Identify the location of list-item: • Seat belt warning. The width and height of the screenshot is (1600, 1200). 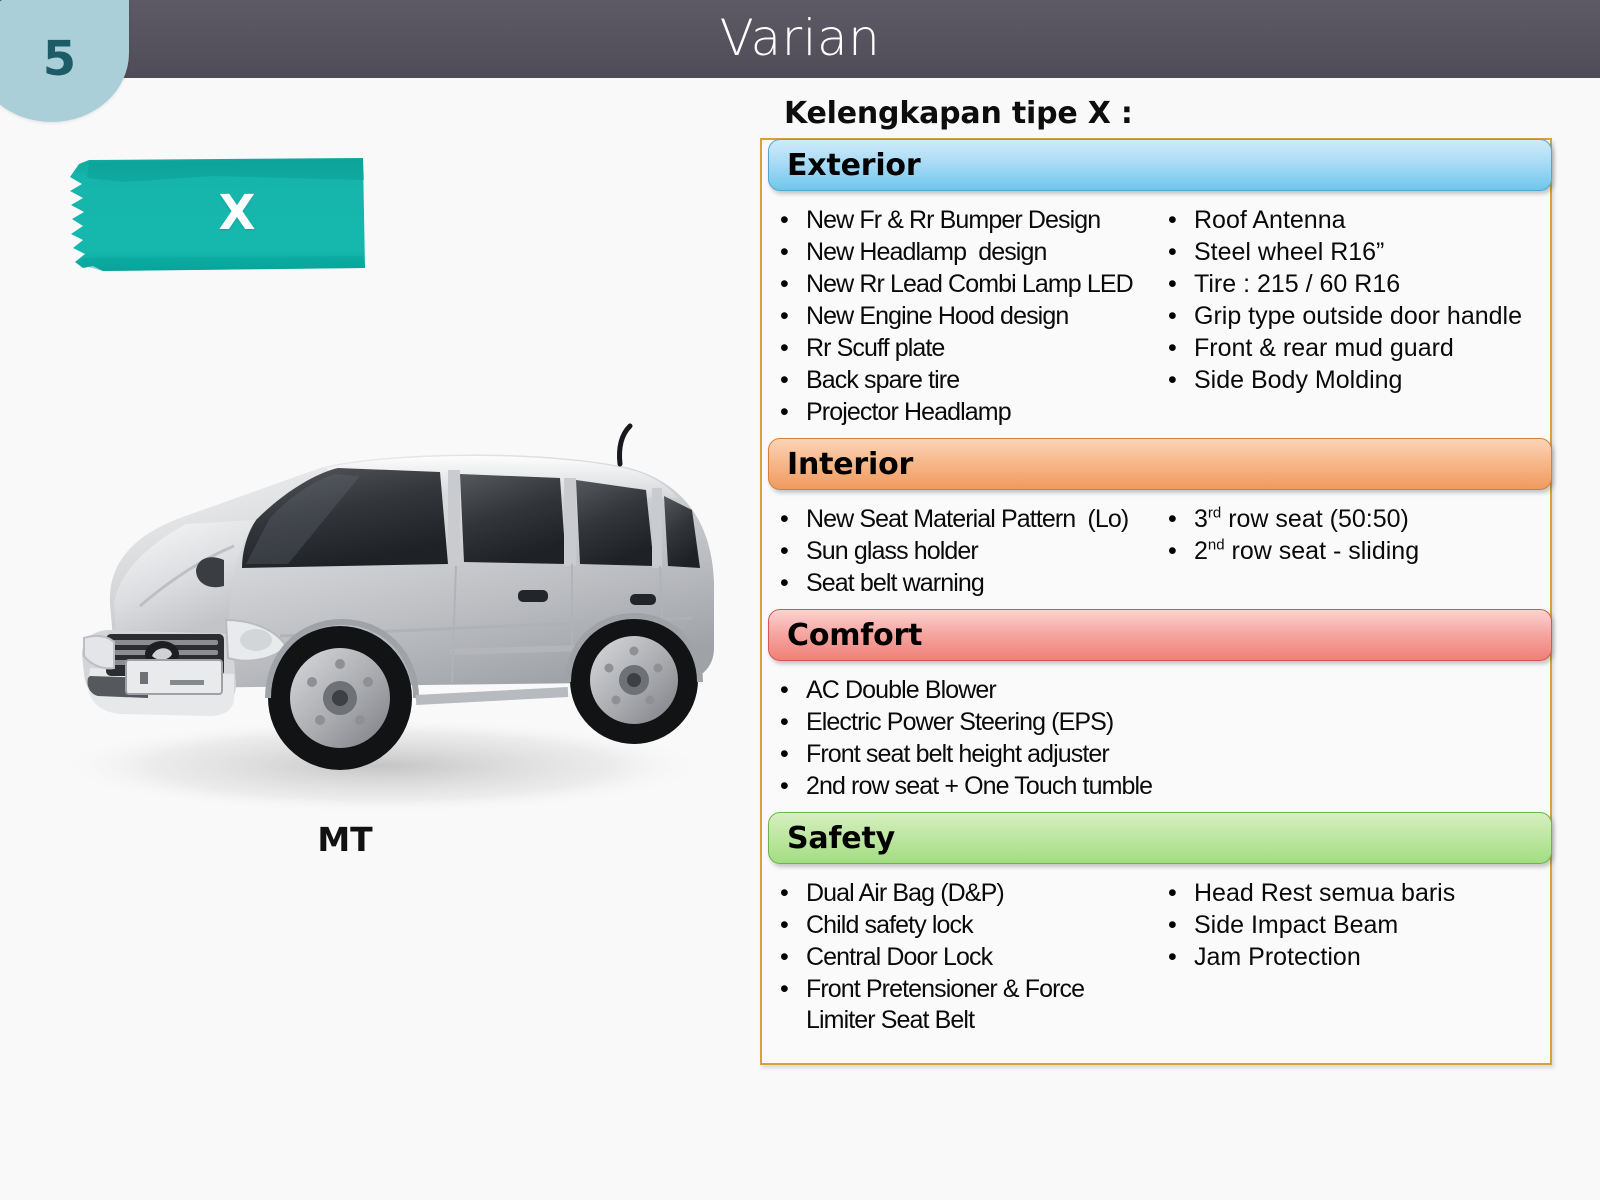
(971, 583).